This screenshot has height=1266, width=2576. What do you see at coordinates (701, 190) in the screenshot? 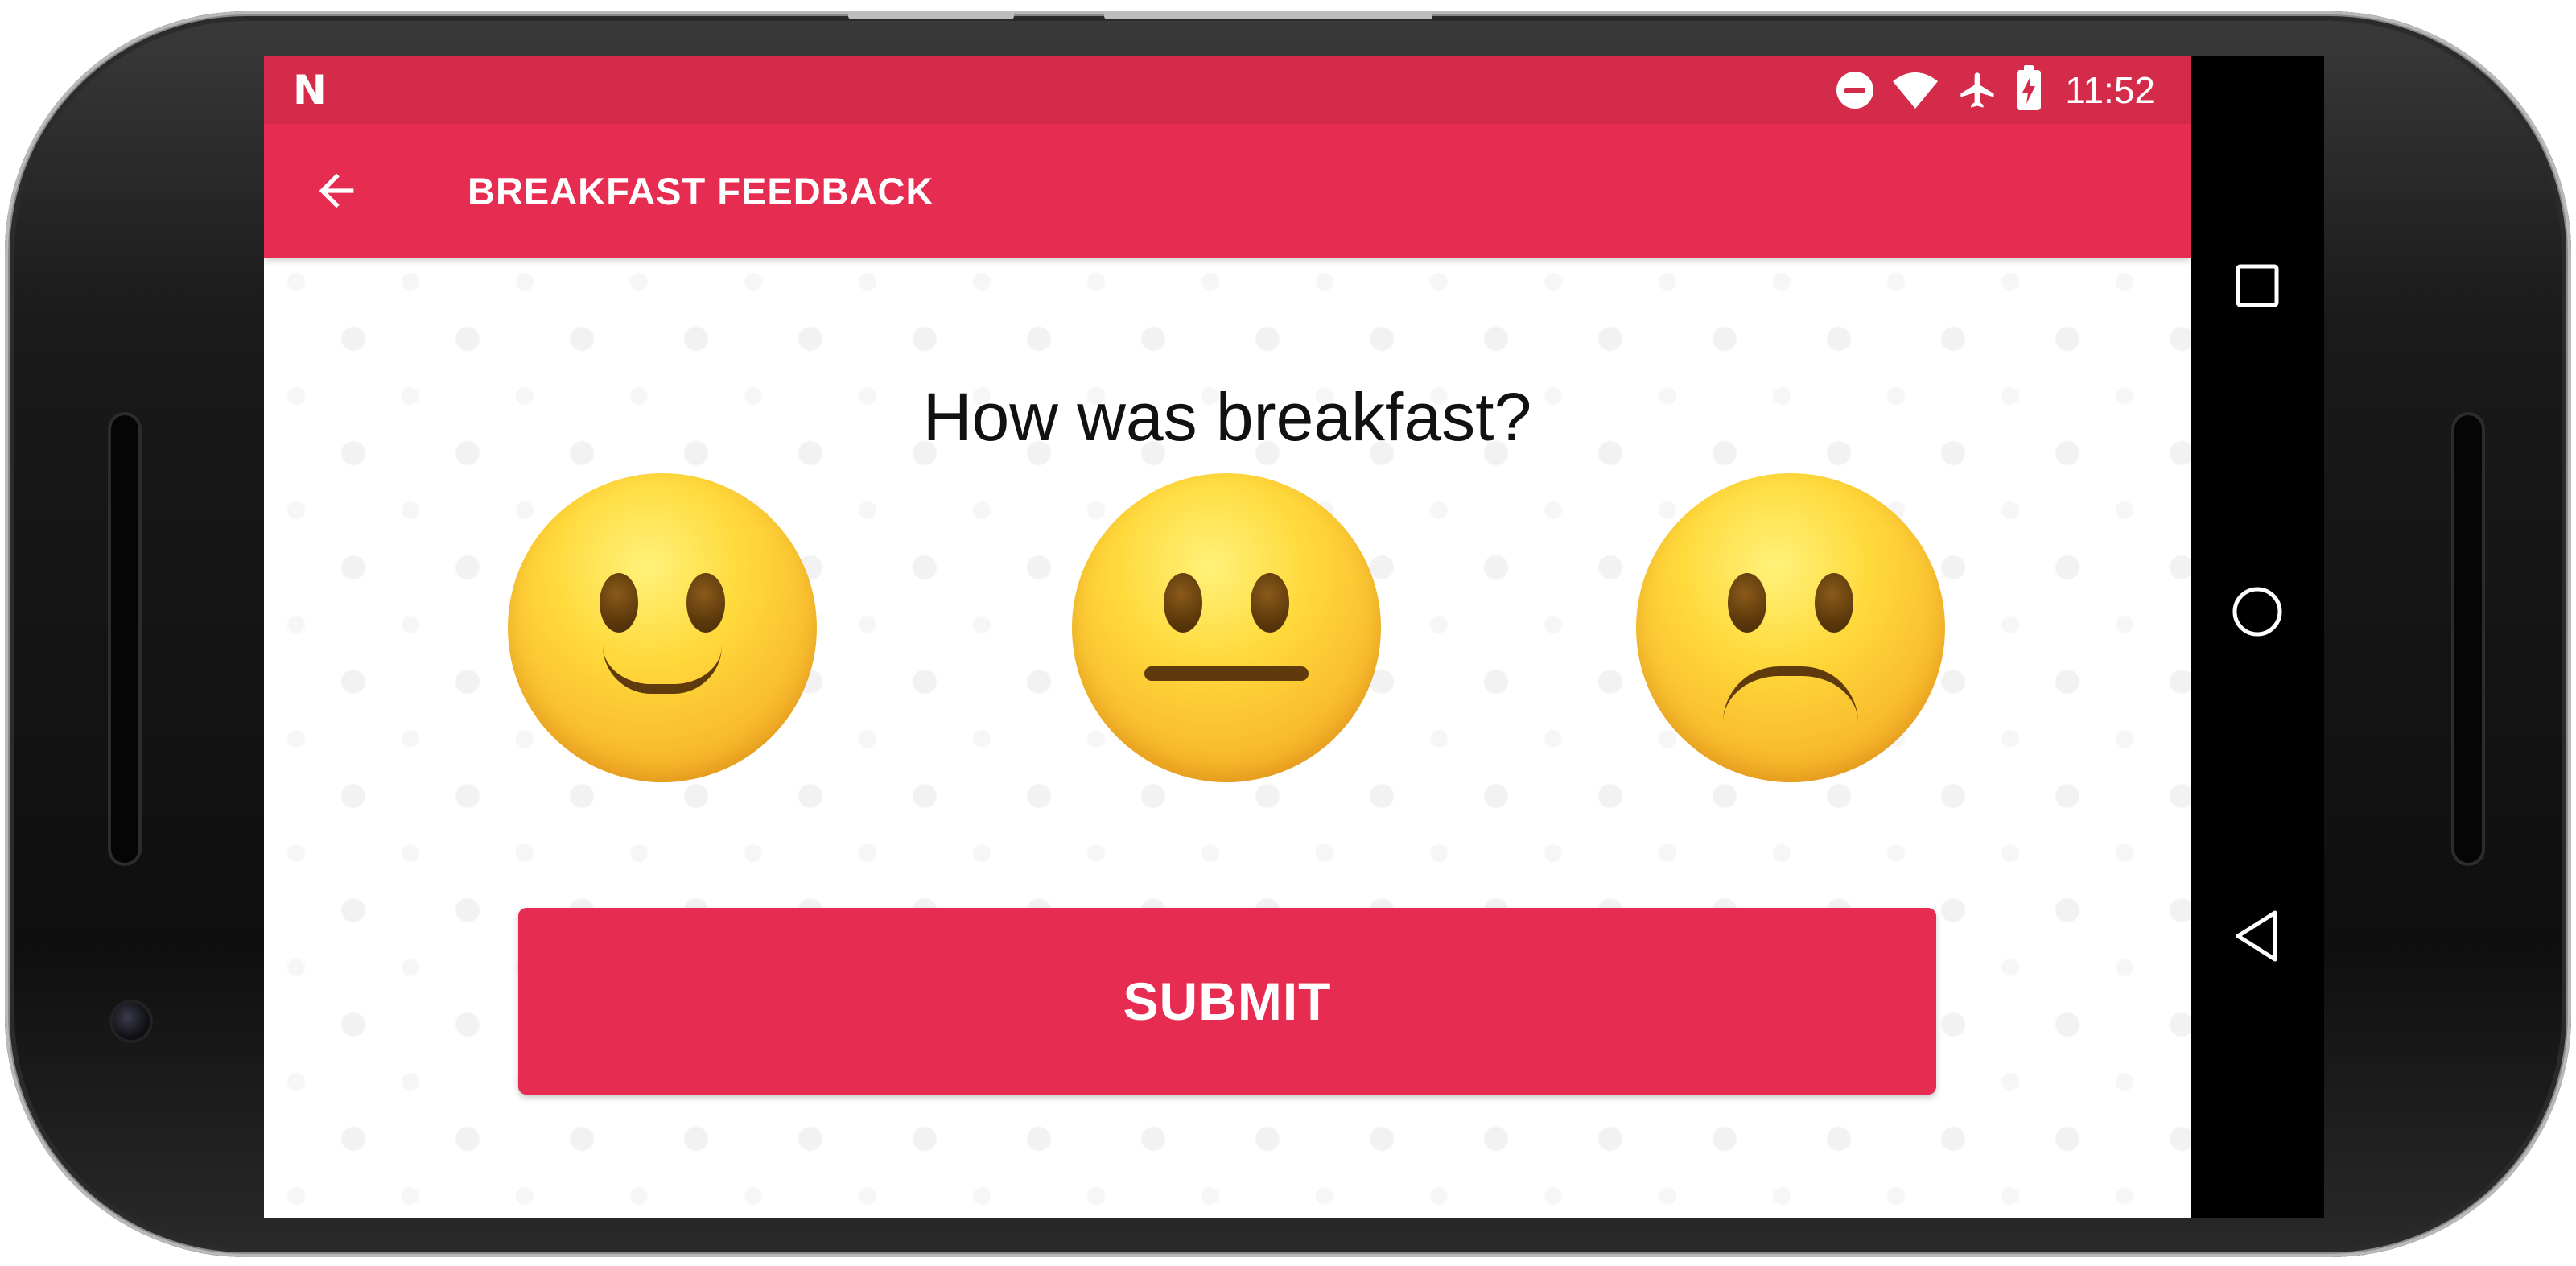
I see `page-title: BREAKFAST FEEDBACK` at bounding box center [701, 190].